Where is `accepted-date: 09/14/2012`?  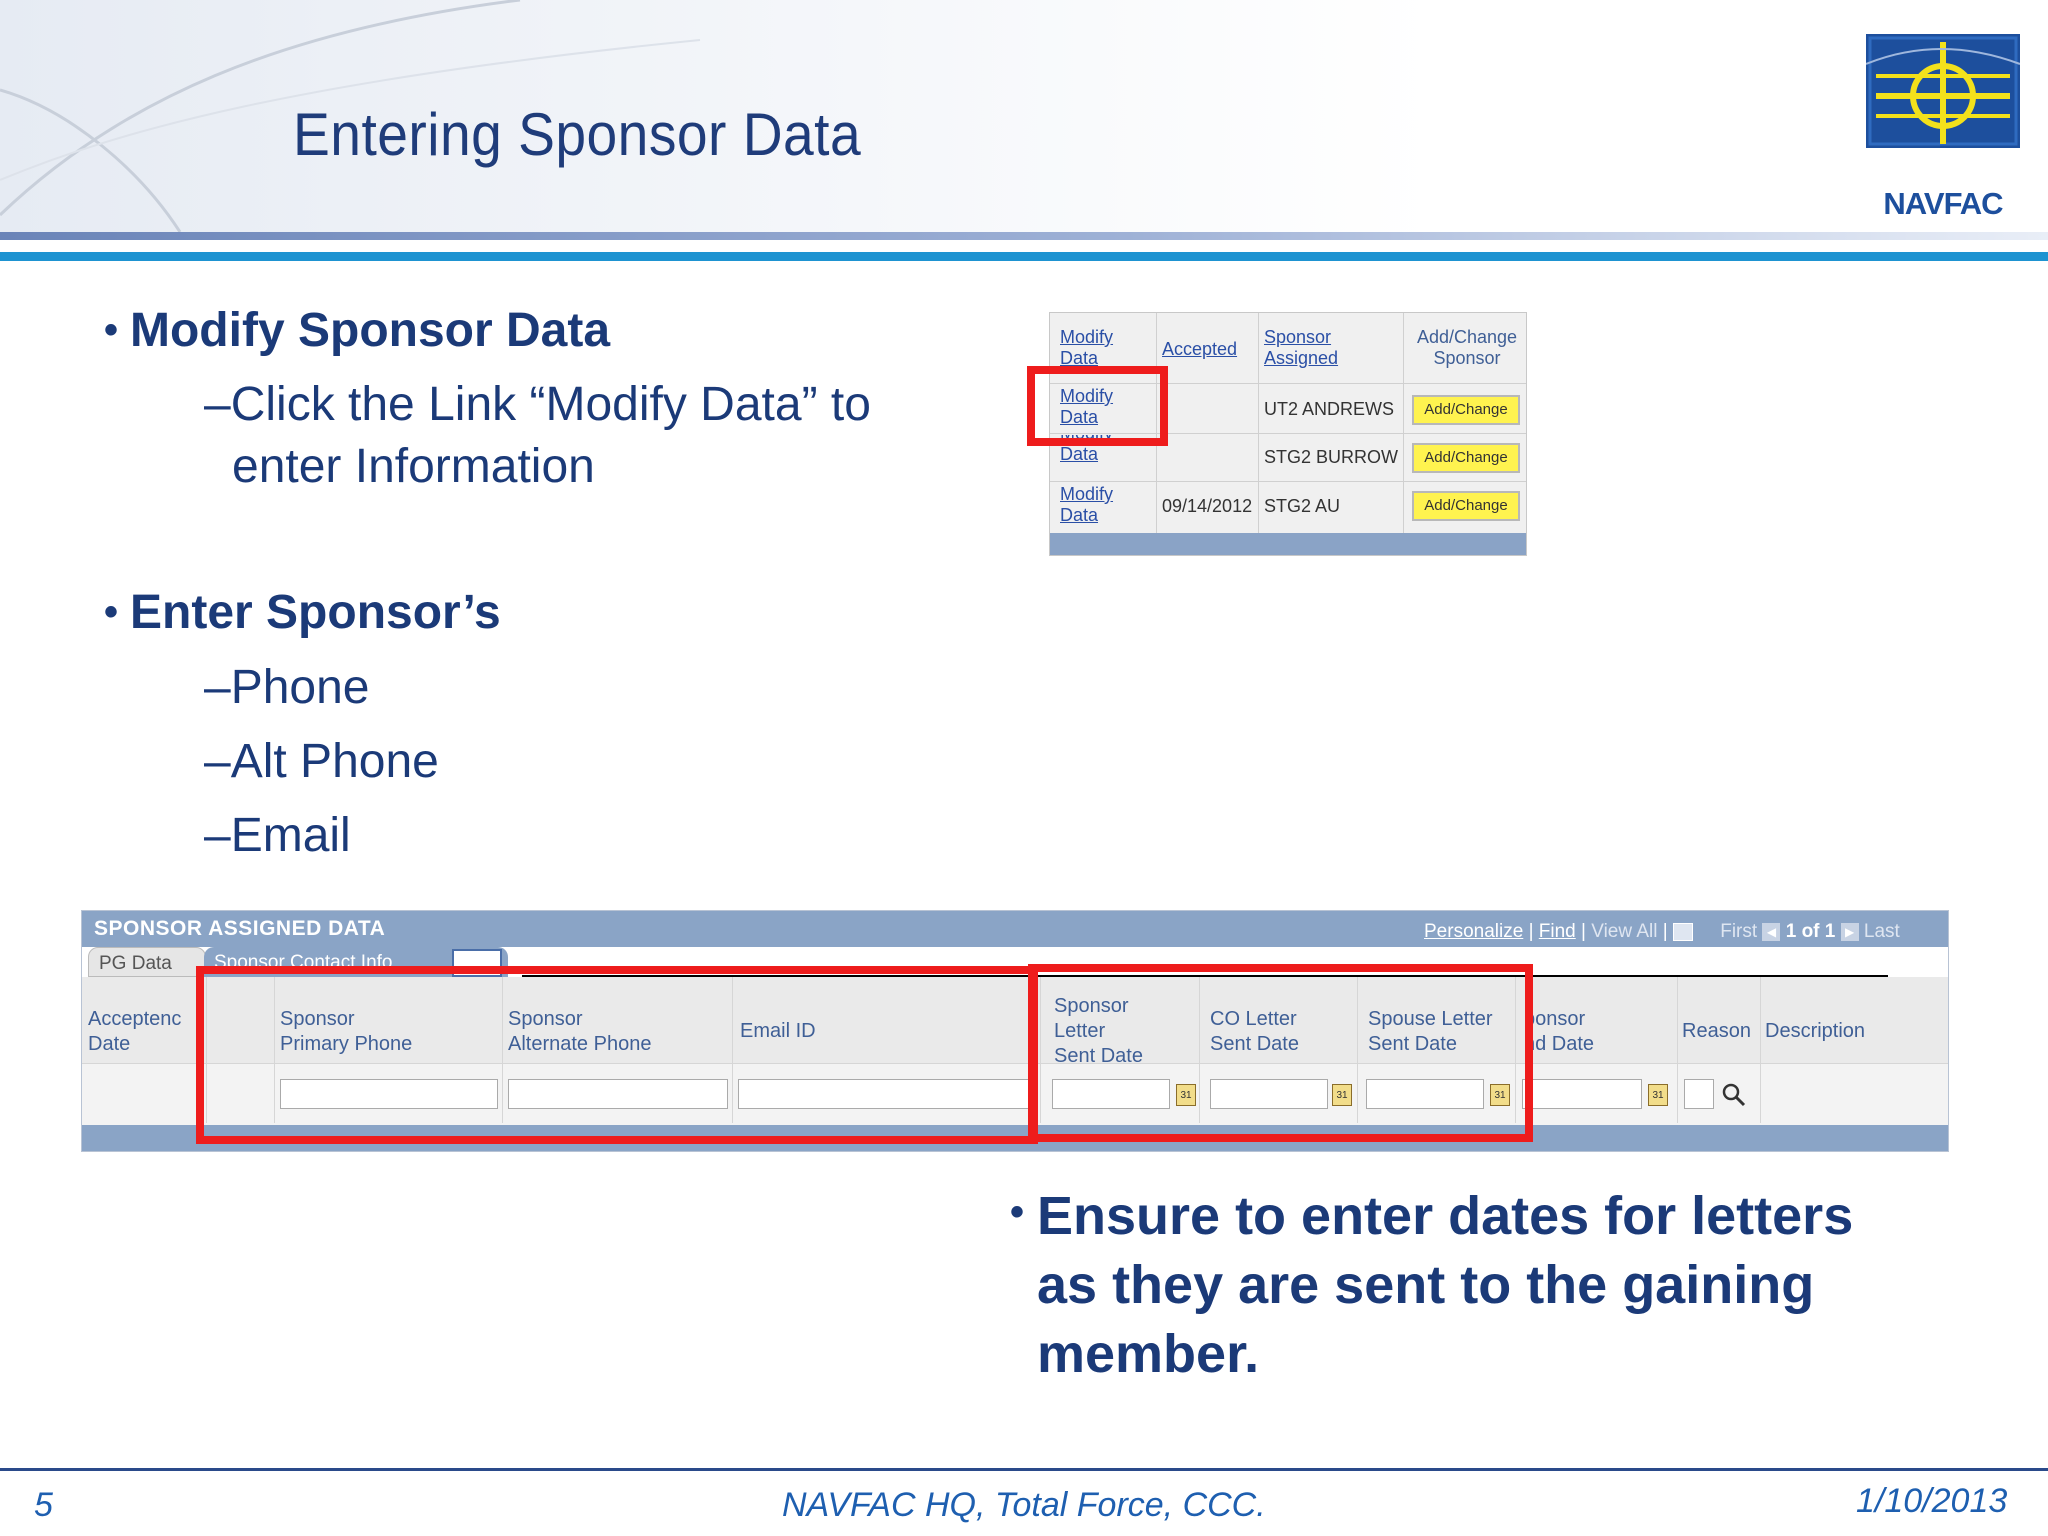 accepted-date: 09/14/2012 is located at coordinates (1207, 506).